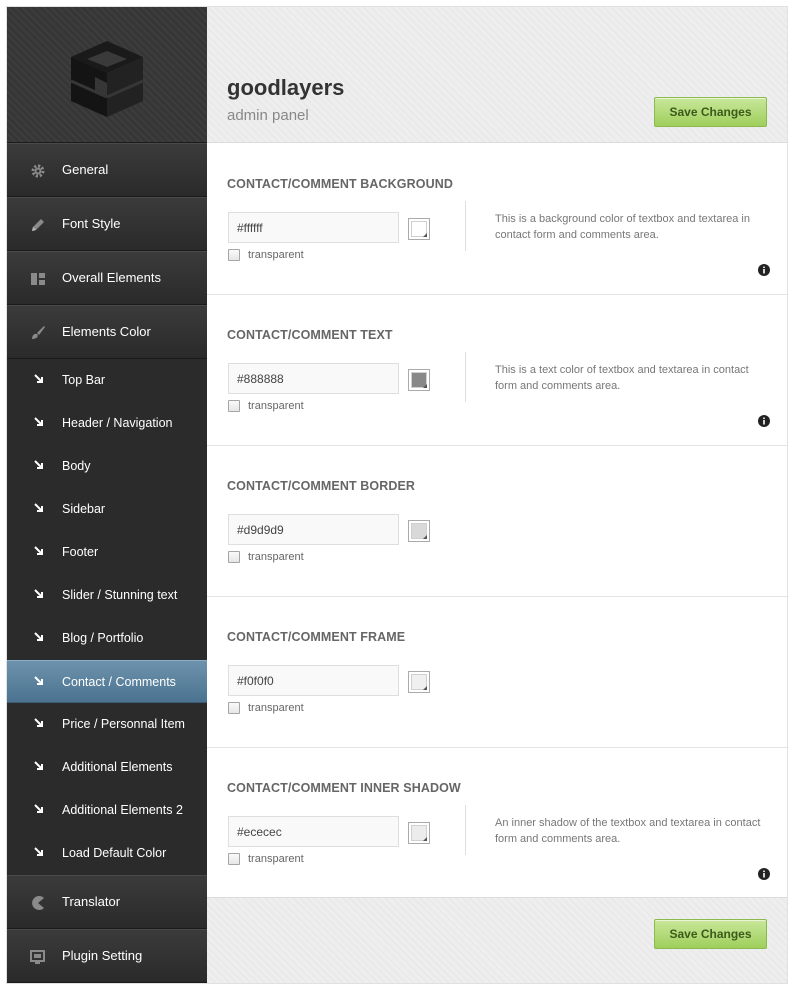 The width and height of the screenshot is (801, 987). Describe the element at coordinates (80, 552) in the screenshot. I see `sidebar-subitem-label: Footer` at that location.